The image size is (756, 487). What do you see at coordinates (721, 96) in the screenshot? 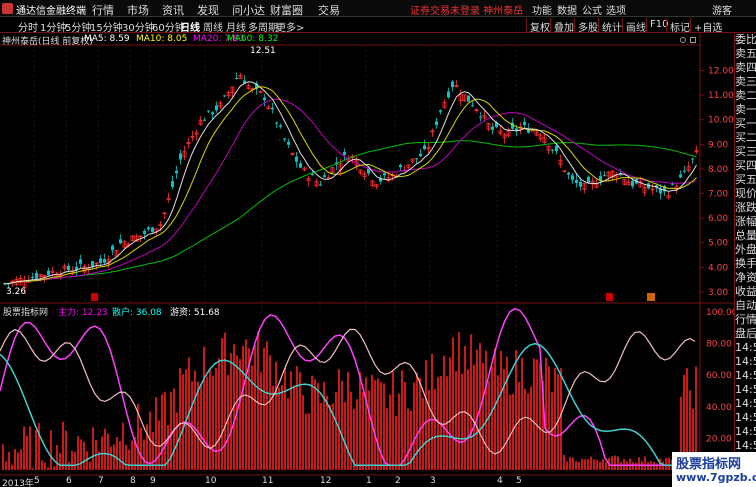
I see `price-tick: 11.00` at bounding box center [721, 96].